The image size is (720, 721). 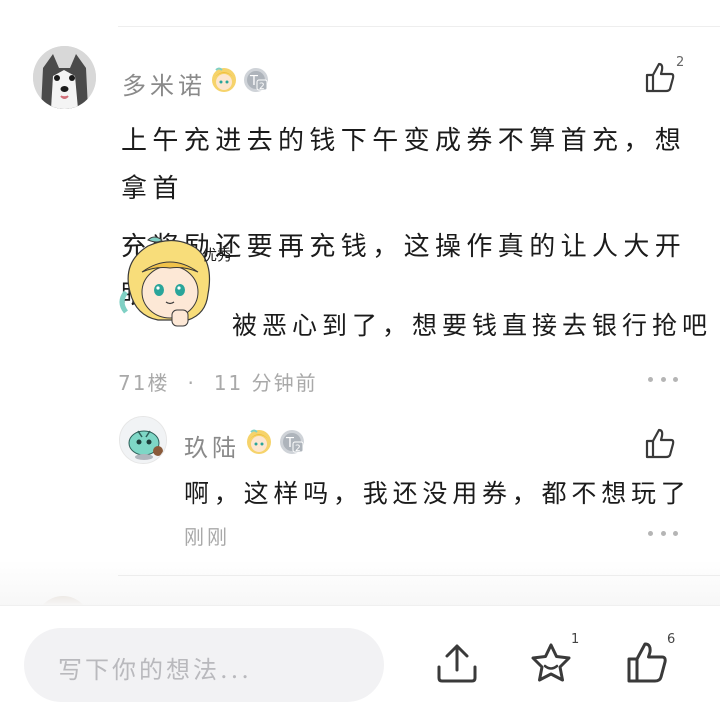 I want to click on reply-time: 刚刚, so click(x=207, y=537).